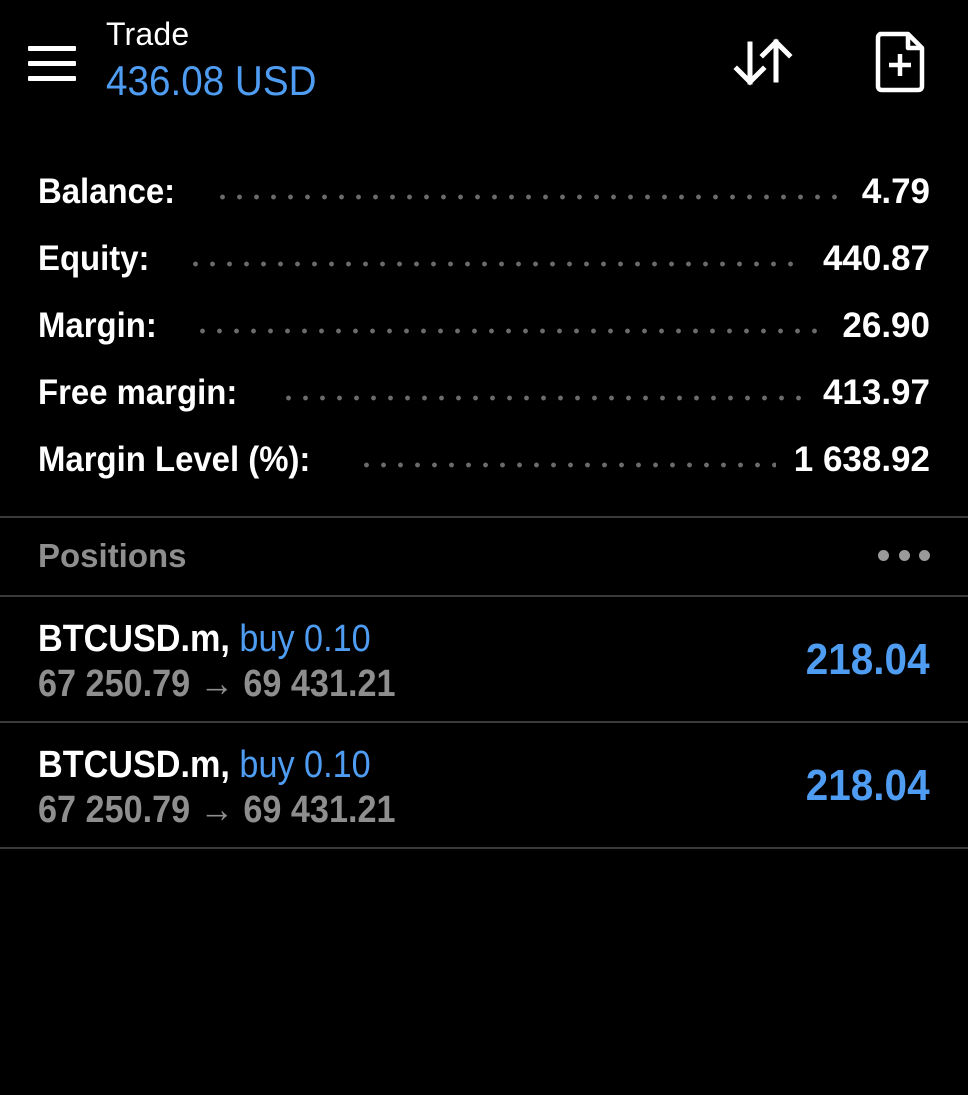  What do you see at coordinates (97, 325) in the screenshot?
I see `summary-label: Margin:` at bounding box center [97, 325].